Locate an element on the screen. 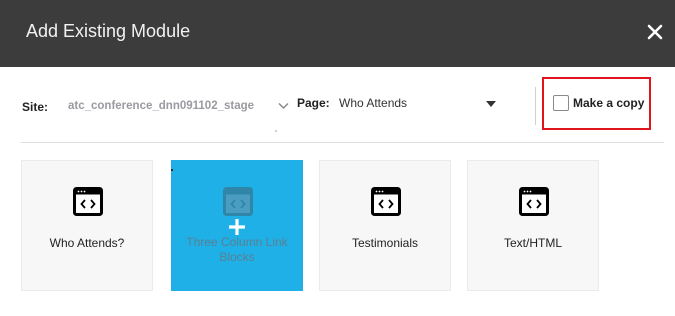 The width and height of the screenshot is (675, 316). module-tile-who-attends: Who Attends? is located at coordinates (87, 225).